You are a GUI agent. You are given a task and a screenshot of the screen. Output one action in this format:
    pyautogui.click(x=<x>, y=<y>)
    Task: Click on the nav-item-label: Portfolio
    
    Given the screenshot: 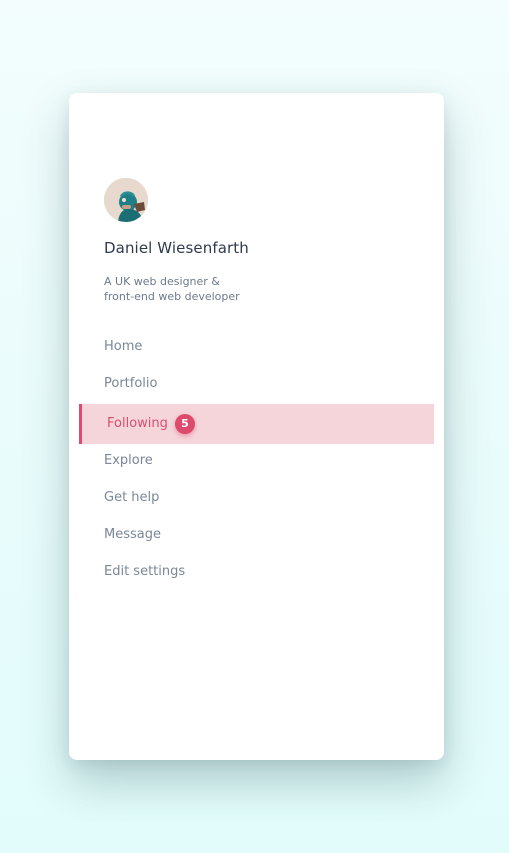 What is the action you would take?
    pyautogui.click(x=131, y=383)
    